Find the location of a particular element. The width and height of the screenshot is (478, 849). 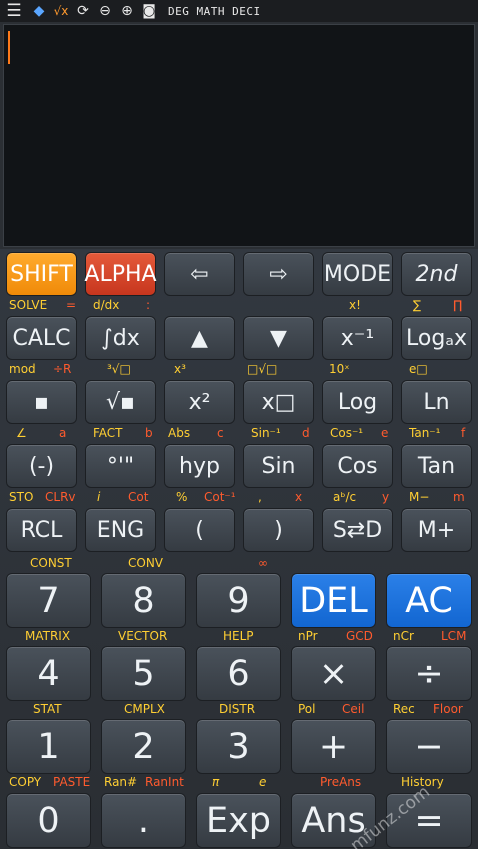

cube-label: x³ is located at coordinates (180, 369).